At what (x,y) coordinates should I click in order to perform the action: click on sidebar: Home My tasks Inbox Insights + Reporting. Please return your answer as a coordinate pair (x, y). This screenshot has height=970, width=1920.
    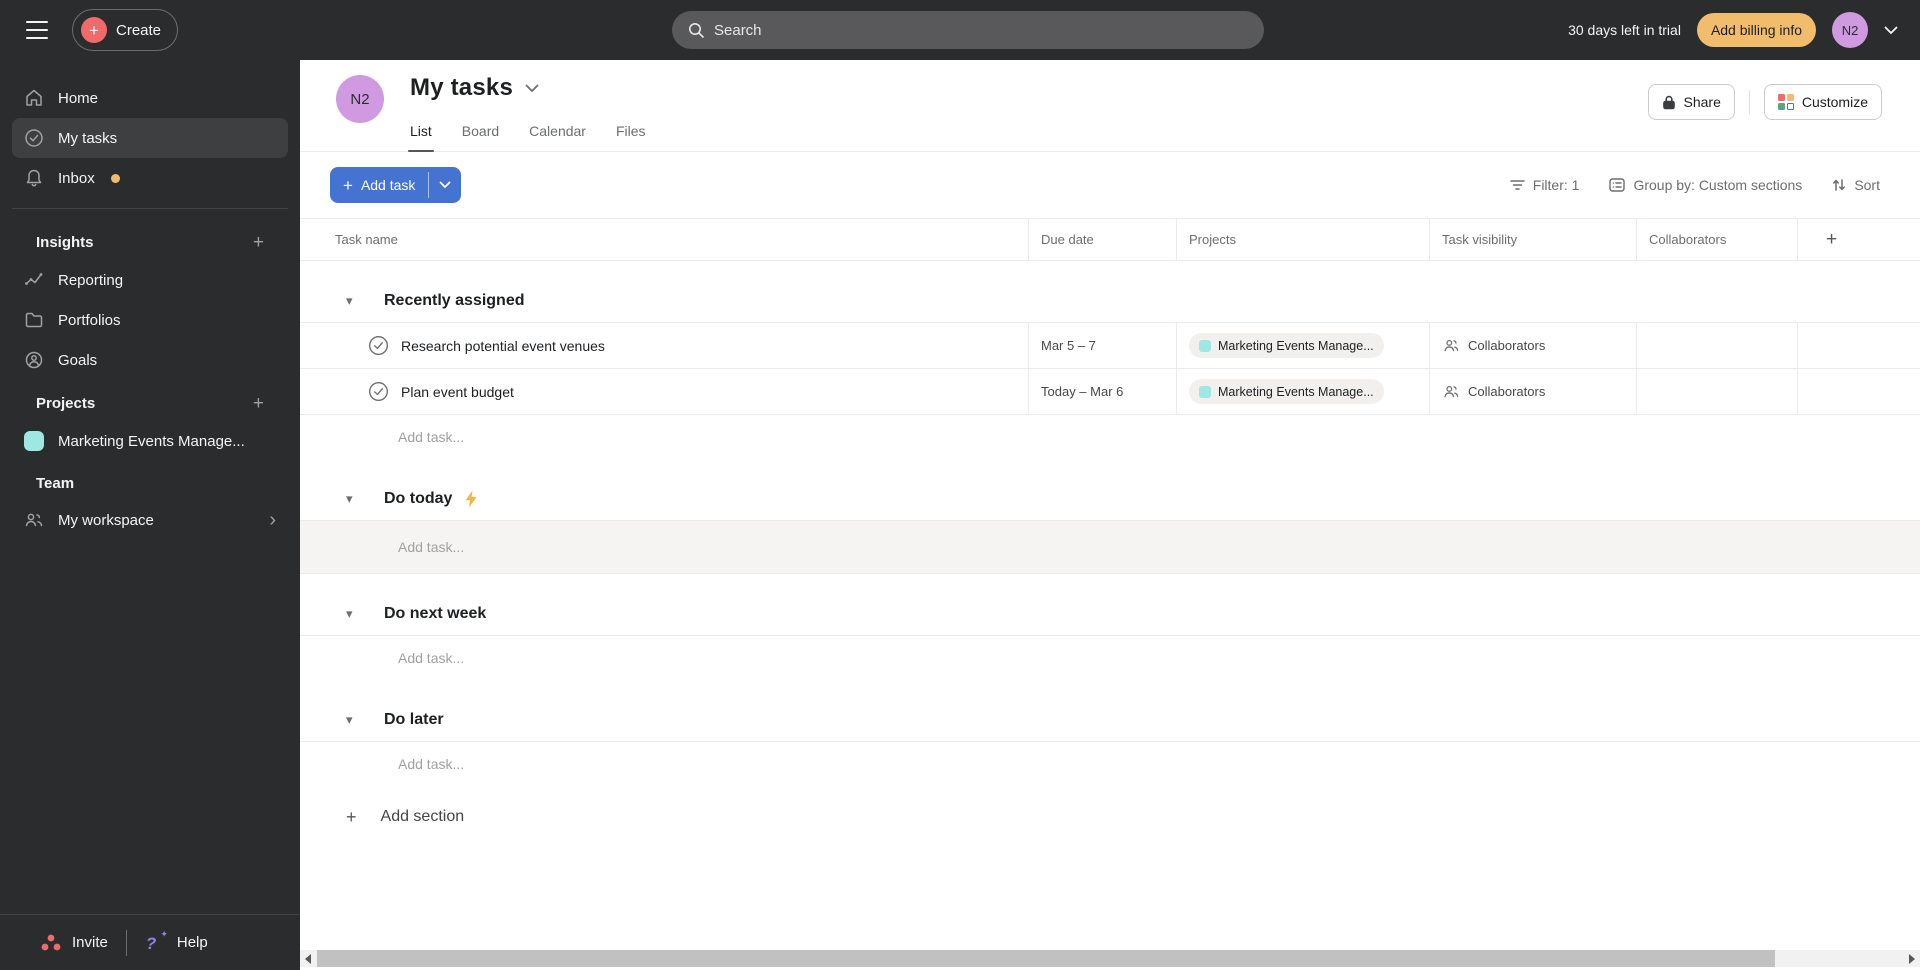
    Looking at the image, I should click on (150, 515).